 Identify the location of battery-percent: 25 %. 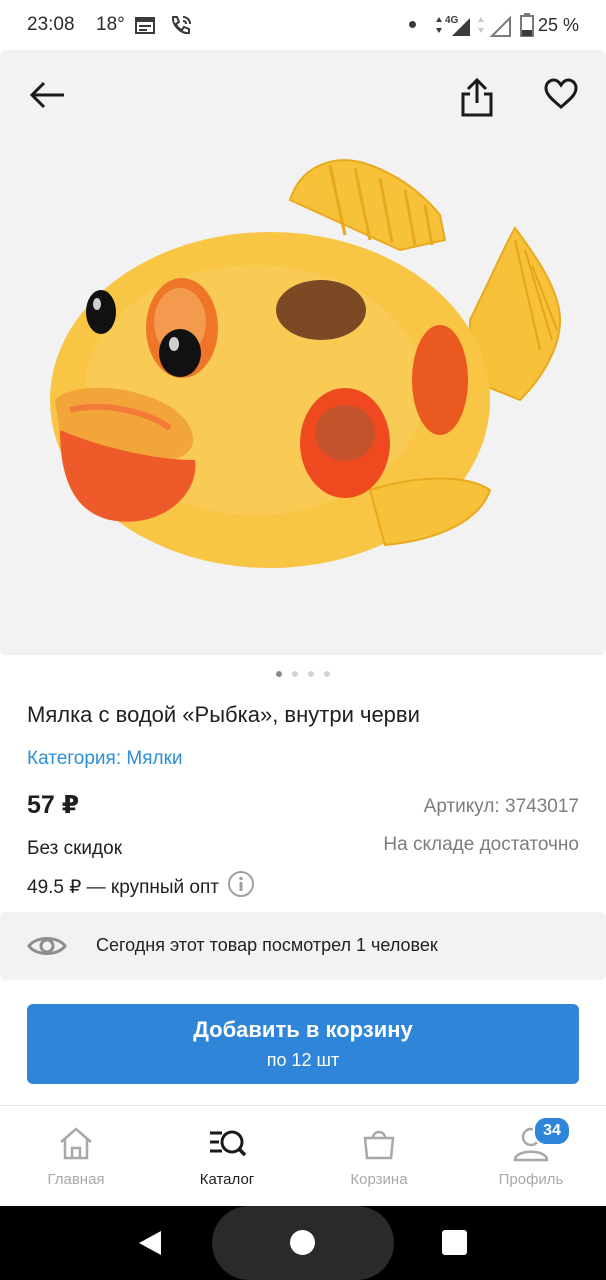
(558, 25).